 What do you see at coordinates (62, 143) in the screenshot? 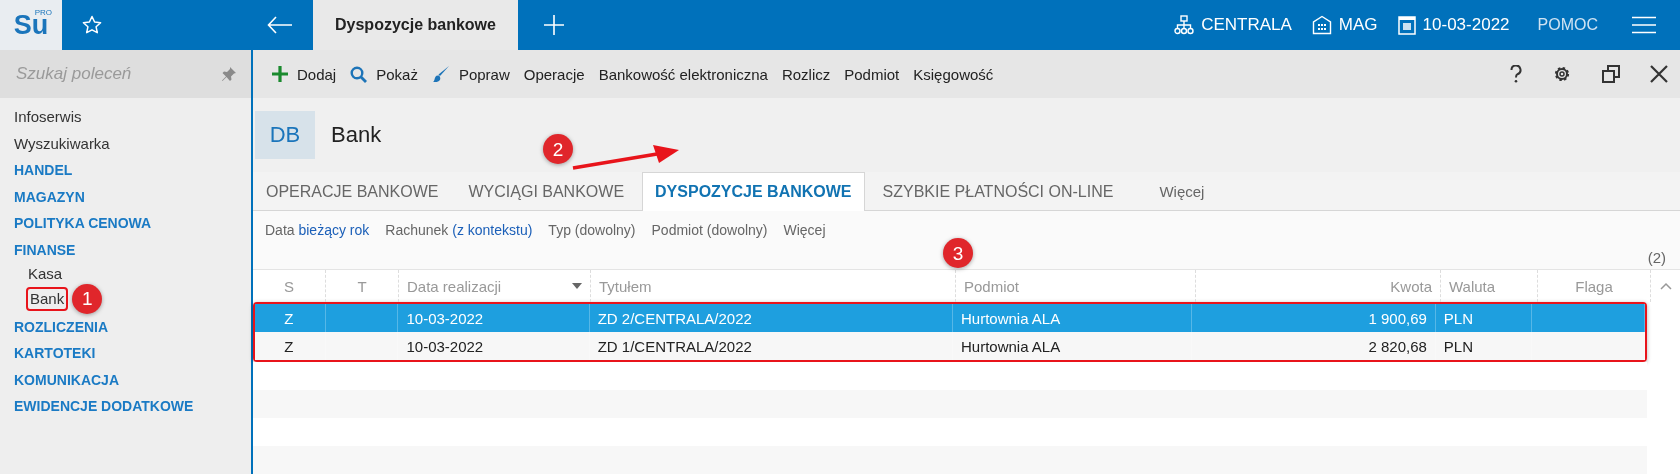
I see `sidebar-item: Wyszukiwarka` at bounding box center [62, 143].